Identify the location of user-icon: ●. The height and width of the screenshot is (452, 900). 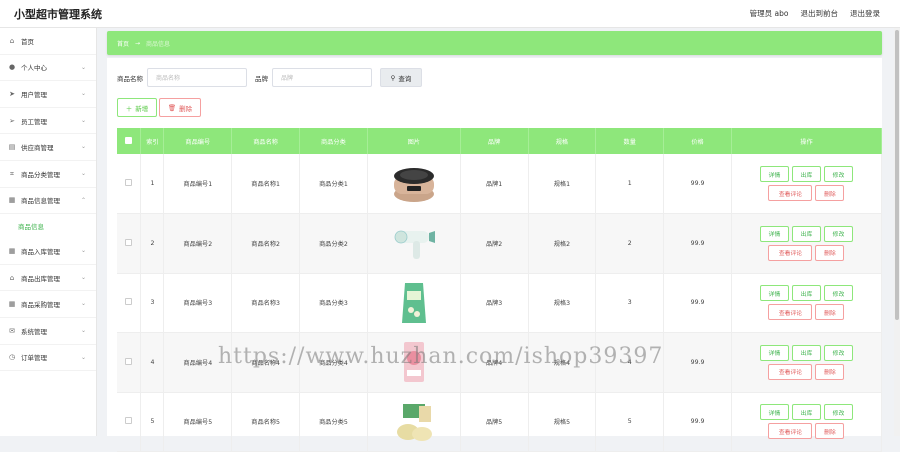
(12, 67).